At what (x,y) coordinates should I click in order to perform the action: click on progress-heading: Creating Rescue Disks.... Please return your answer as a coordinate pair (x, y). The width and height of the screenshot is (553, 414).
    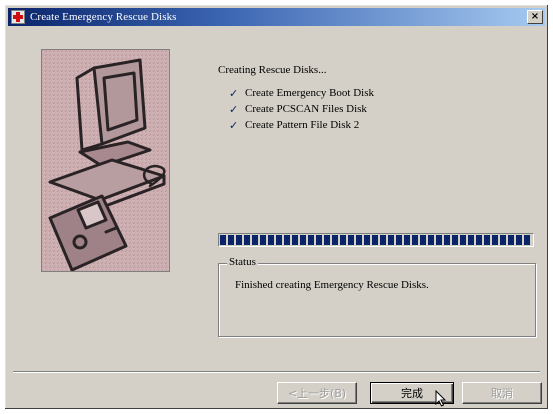
    Looking at the image, I should click on (272, 70).